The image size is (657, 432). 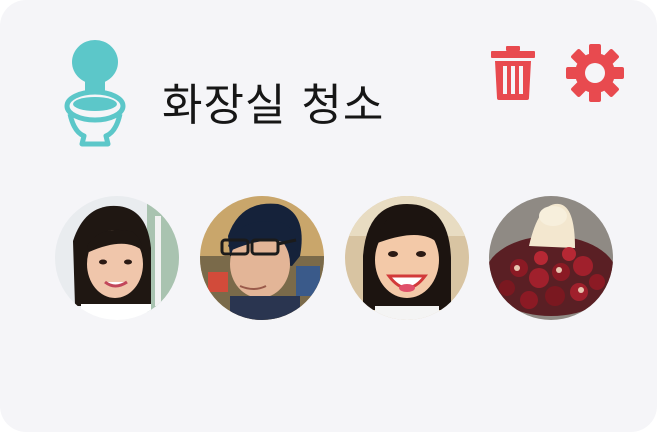 I want to click on man-with-glasses-photo, so click(x=262, y=258).